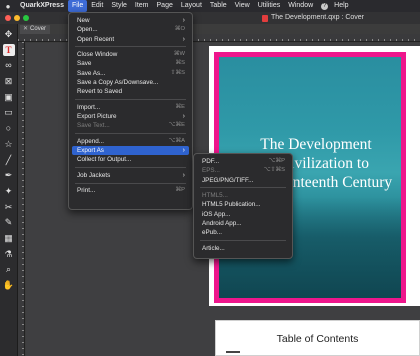 The image size is (420, 356). Describe the element at coordinates (97, 55) in the screenshot. I see `menu-item-label: Close Window` at that location.